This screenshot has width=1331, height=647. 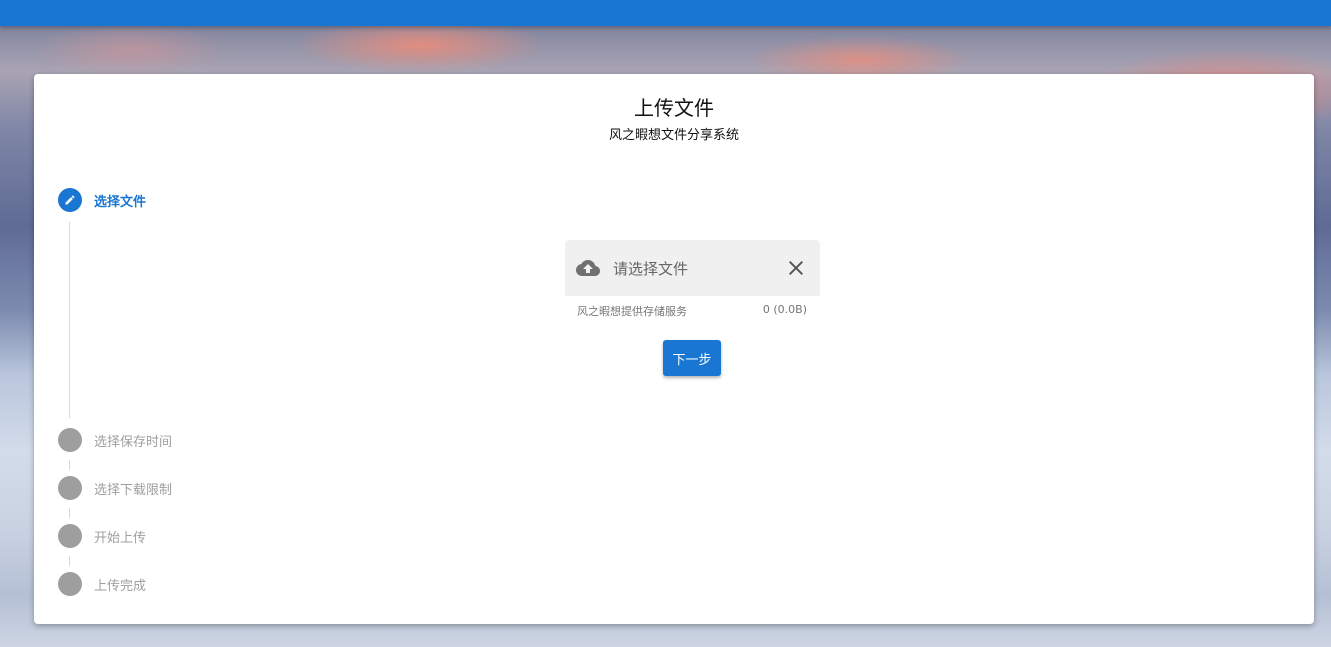 I want to click on pencil-icon, so click(x=70, y=200).